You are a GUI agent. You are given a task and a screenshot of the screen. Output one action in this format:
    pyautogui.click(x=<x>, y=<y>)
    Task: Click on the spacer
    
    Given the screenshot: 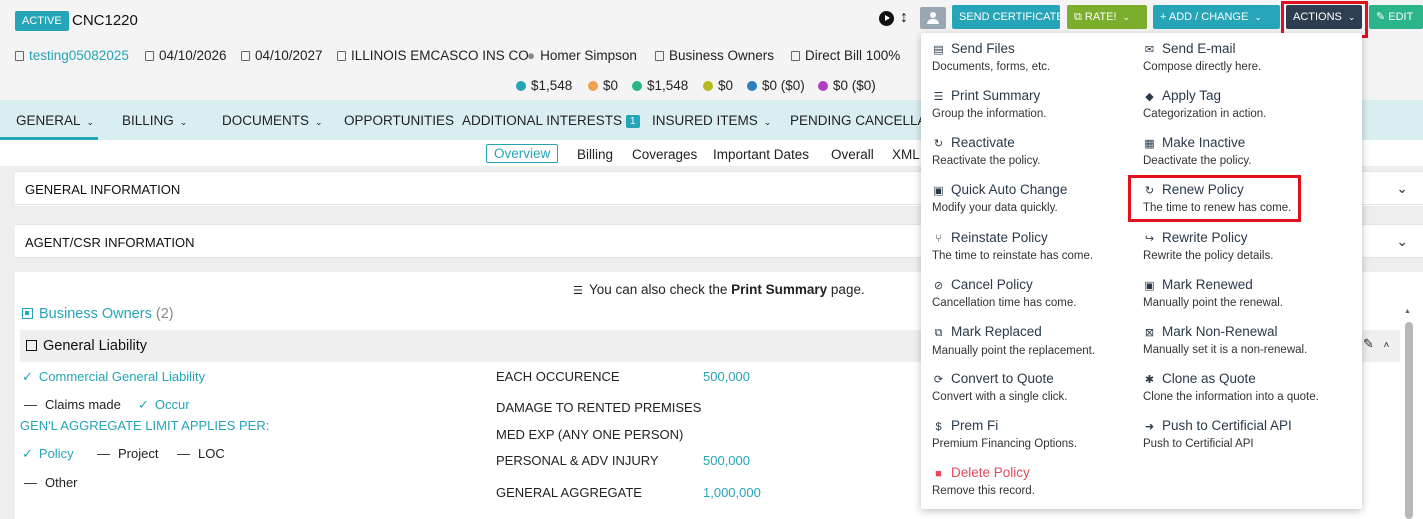 What is the action you would take?
    pyautogui.click(x=7, y=342)
    